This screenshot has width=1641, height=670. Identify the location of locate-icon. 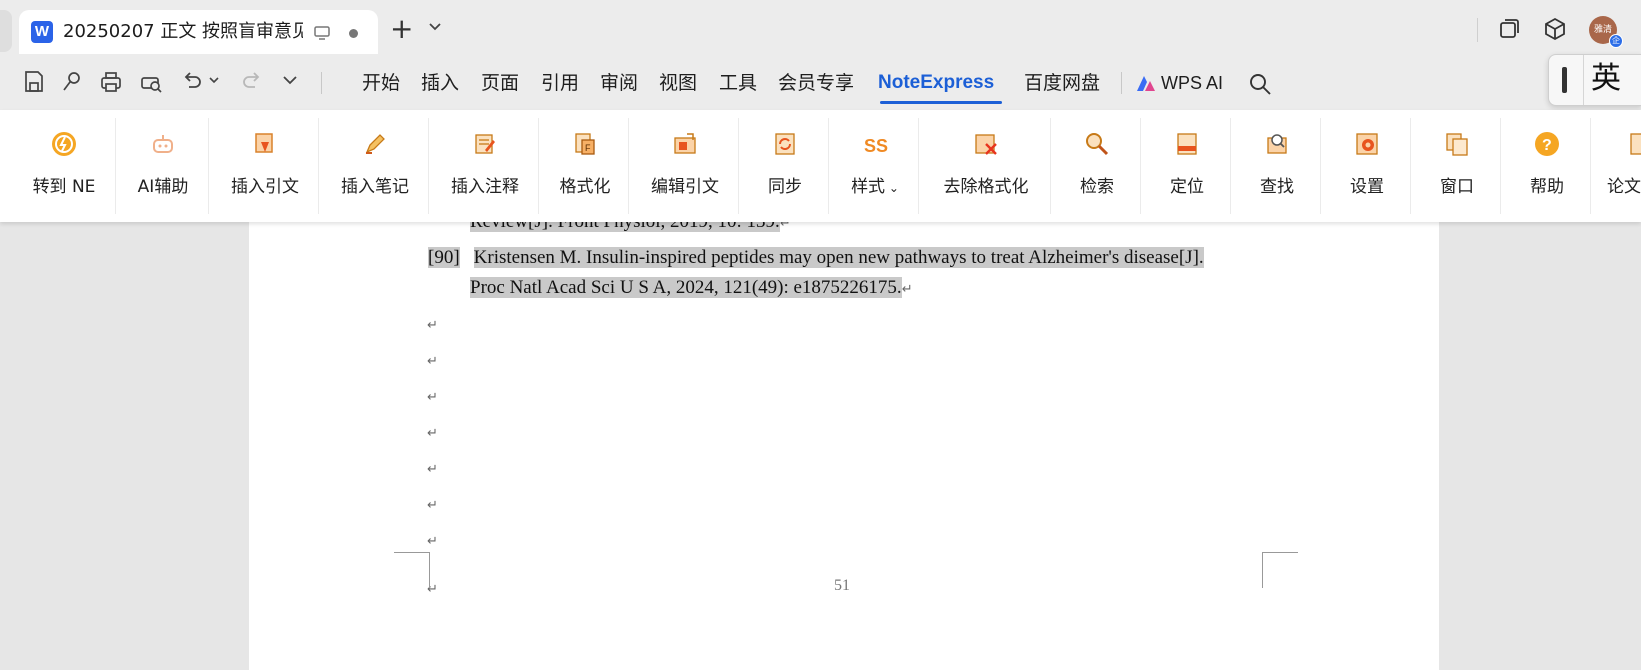
(1187, 144).